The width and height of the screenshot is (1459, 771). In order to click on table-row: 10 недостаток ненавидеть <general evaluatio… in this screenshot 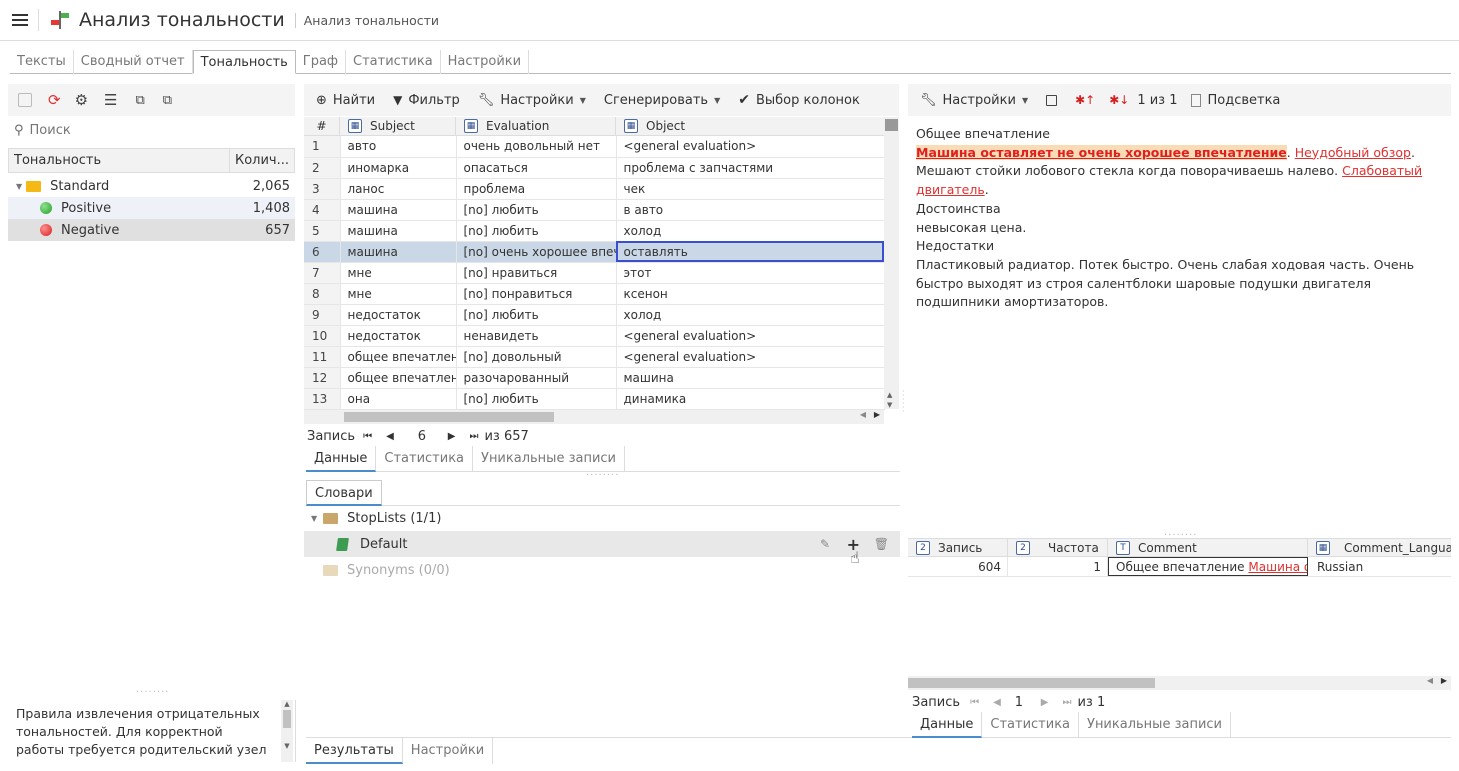, I will do `click(594, 336)`.